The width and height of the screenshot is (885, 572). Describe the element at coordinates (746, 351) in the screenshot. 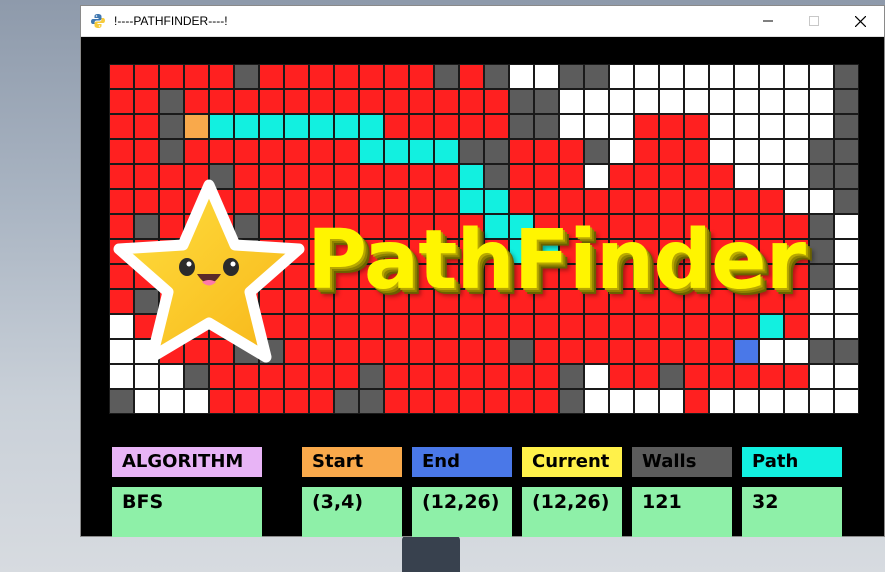

I see `grid-cell-end` at that location.